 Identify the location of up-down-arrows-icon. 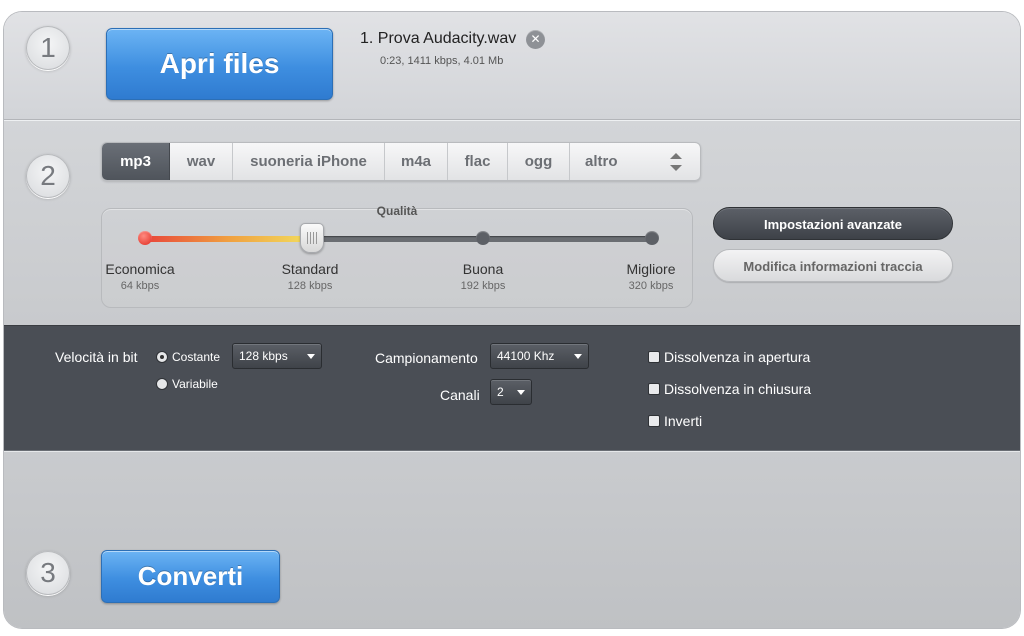
(676, 162).